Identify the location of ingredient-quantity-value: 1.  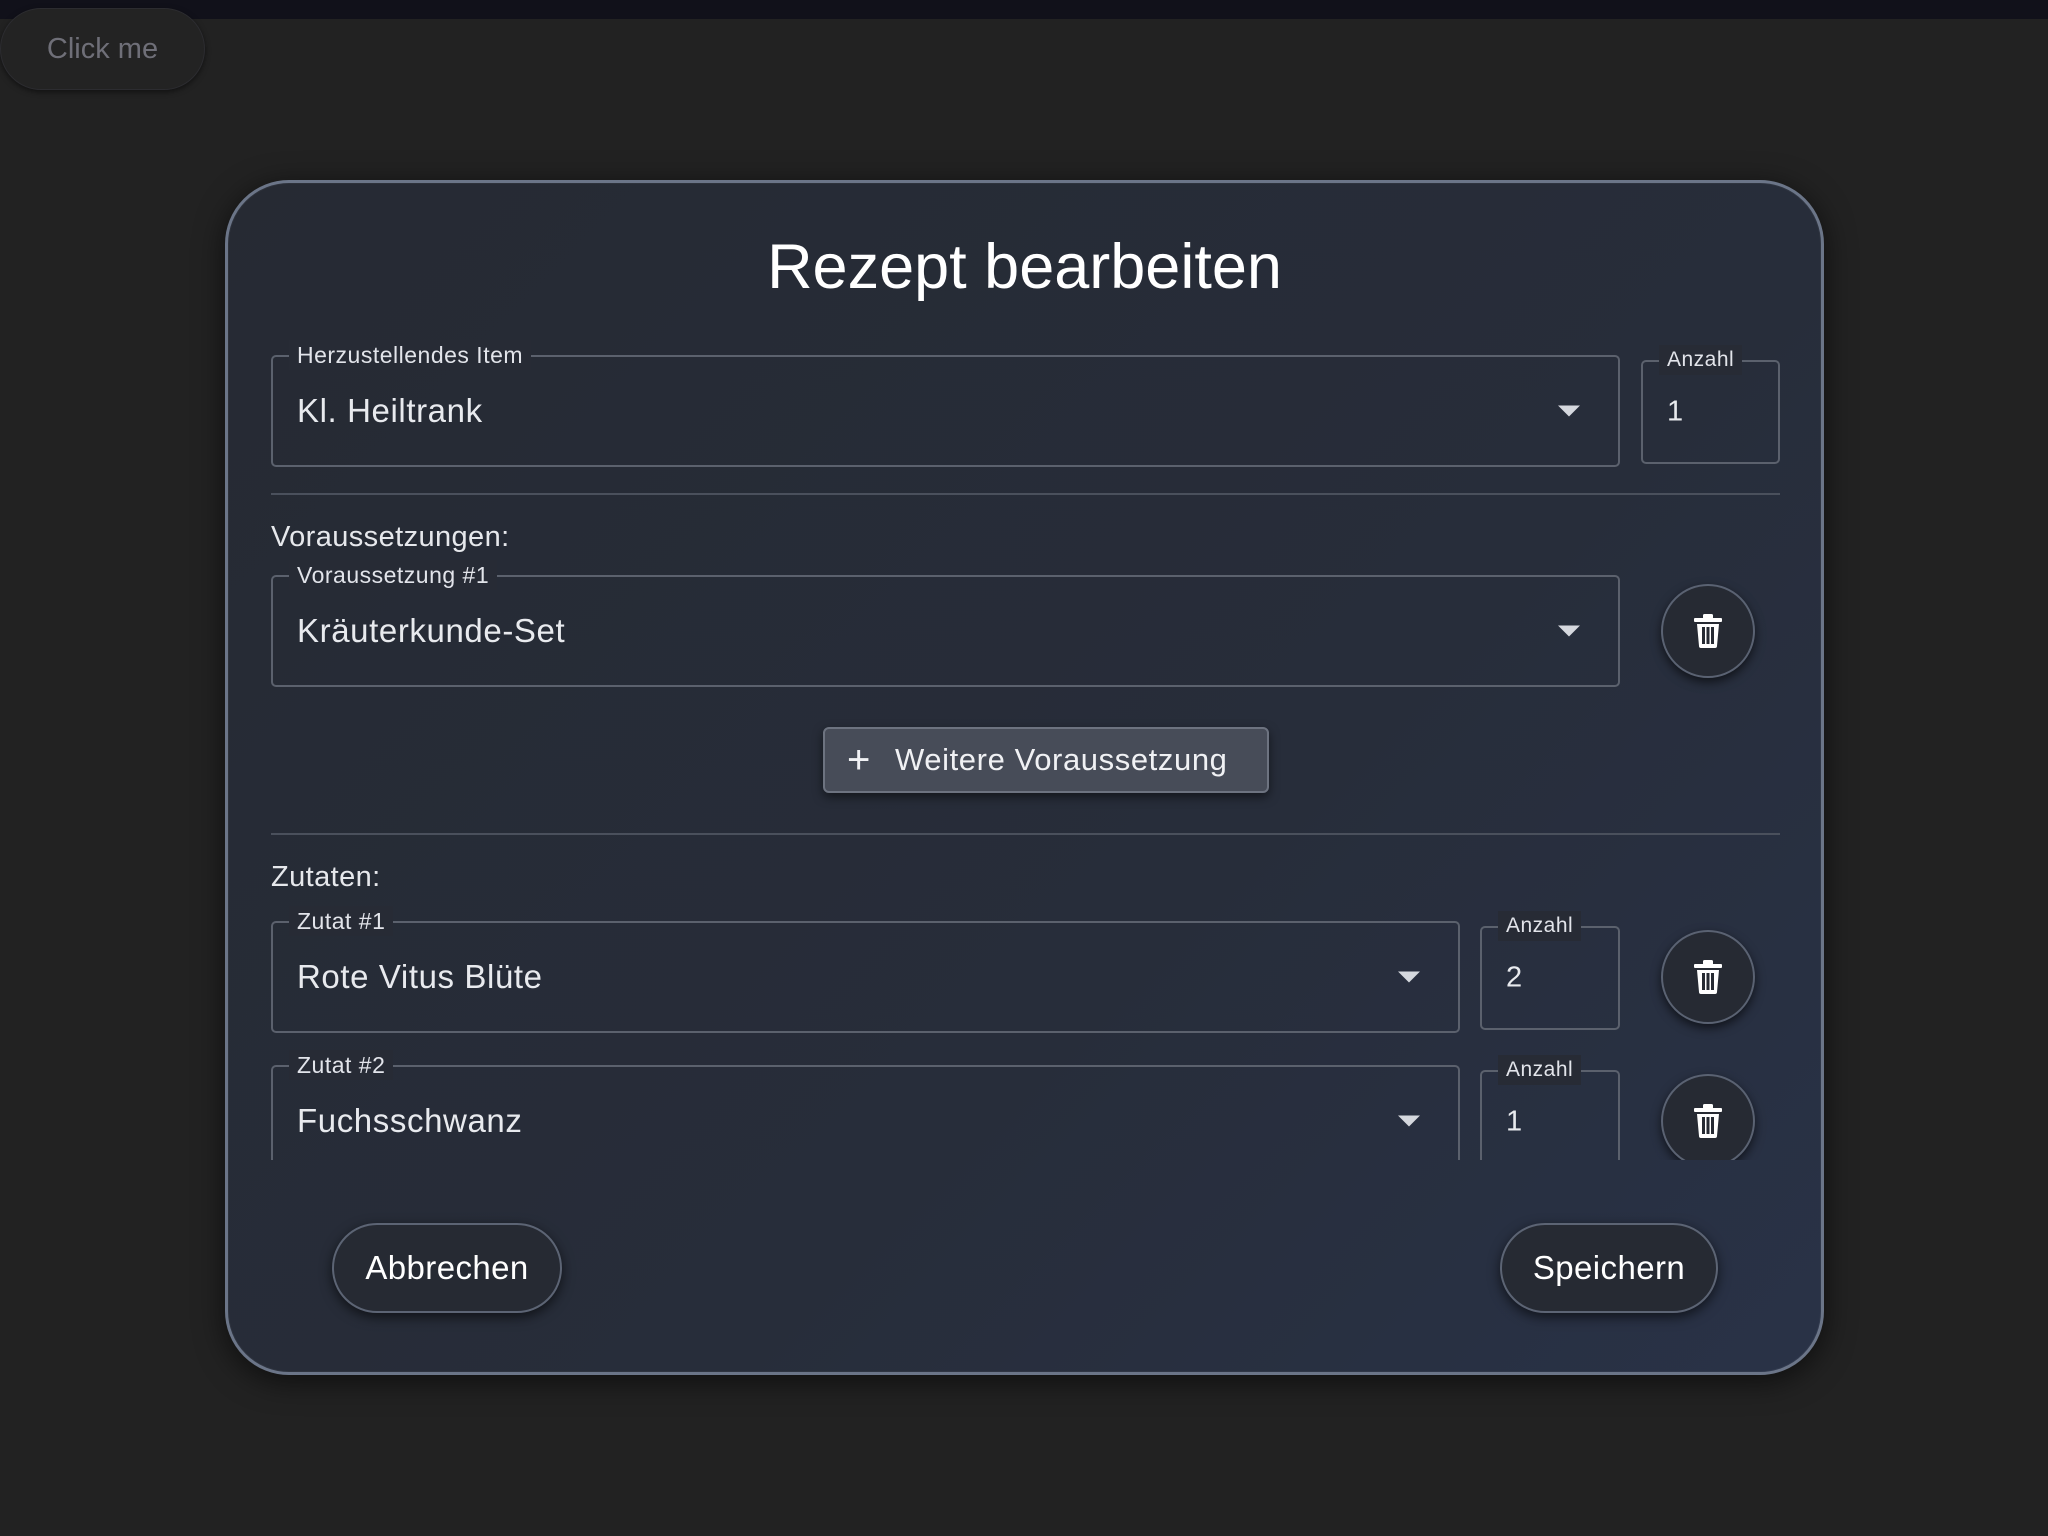
(1514, 1121).